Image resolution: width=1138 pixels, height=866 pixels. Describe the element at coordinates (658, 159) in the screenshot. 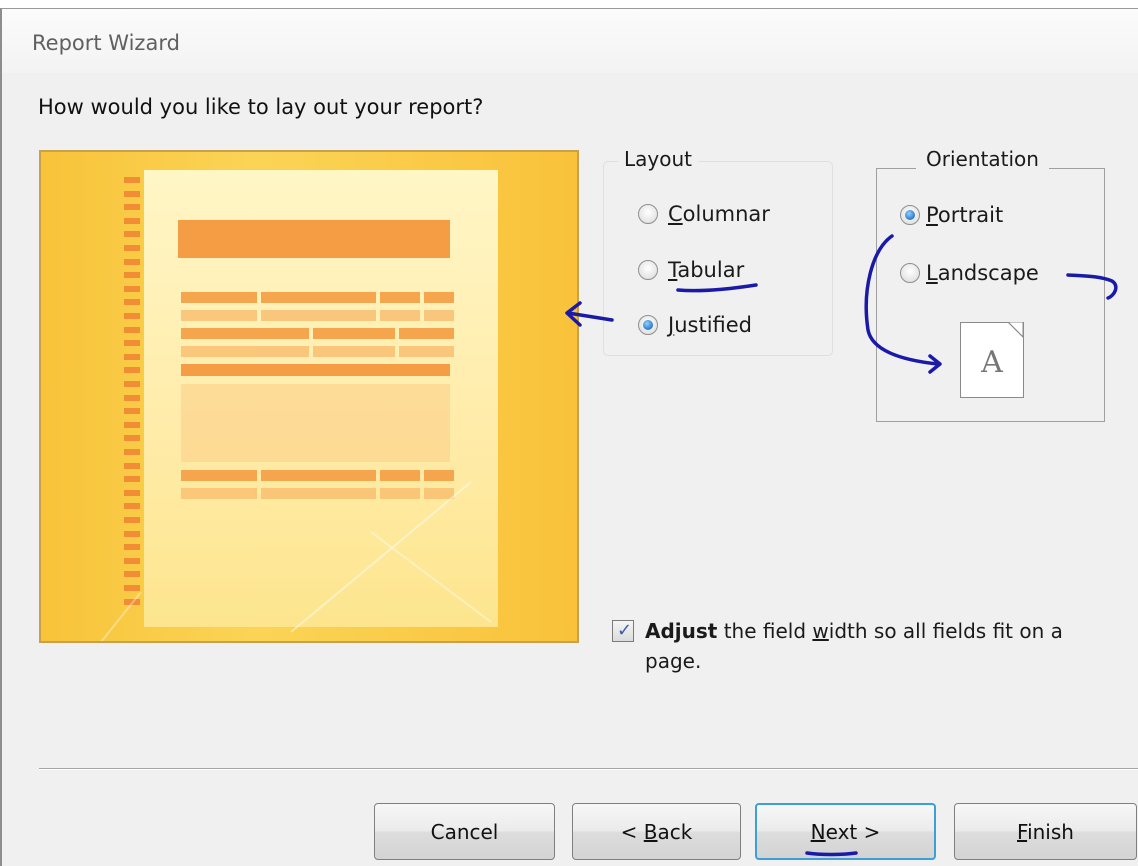

I see `layout-group-caption: Layout` at that location.